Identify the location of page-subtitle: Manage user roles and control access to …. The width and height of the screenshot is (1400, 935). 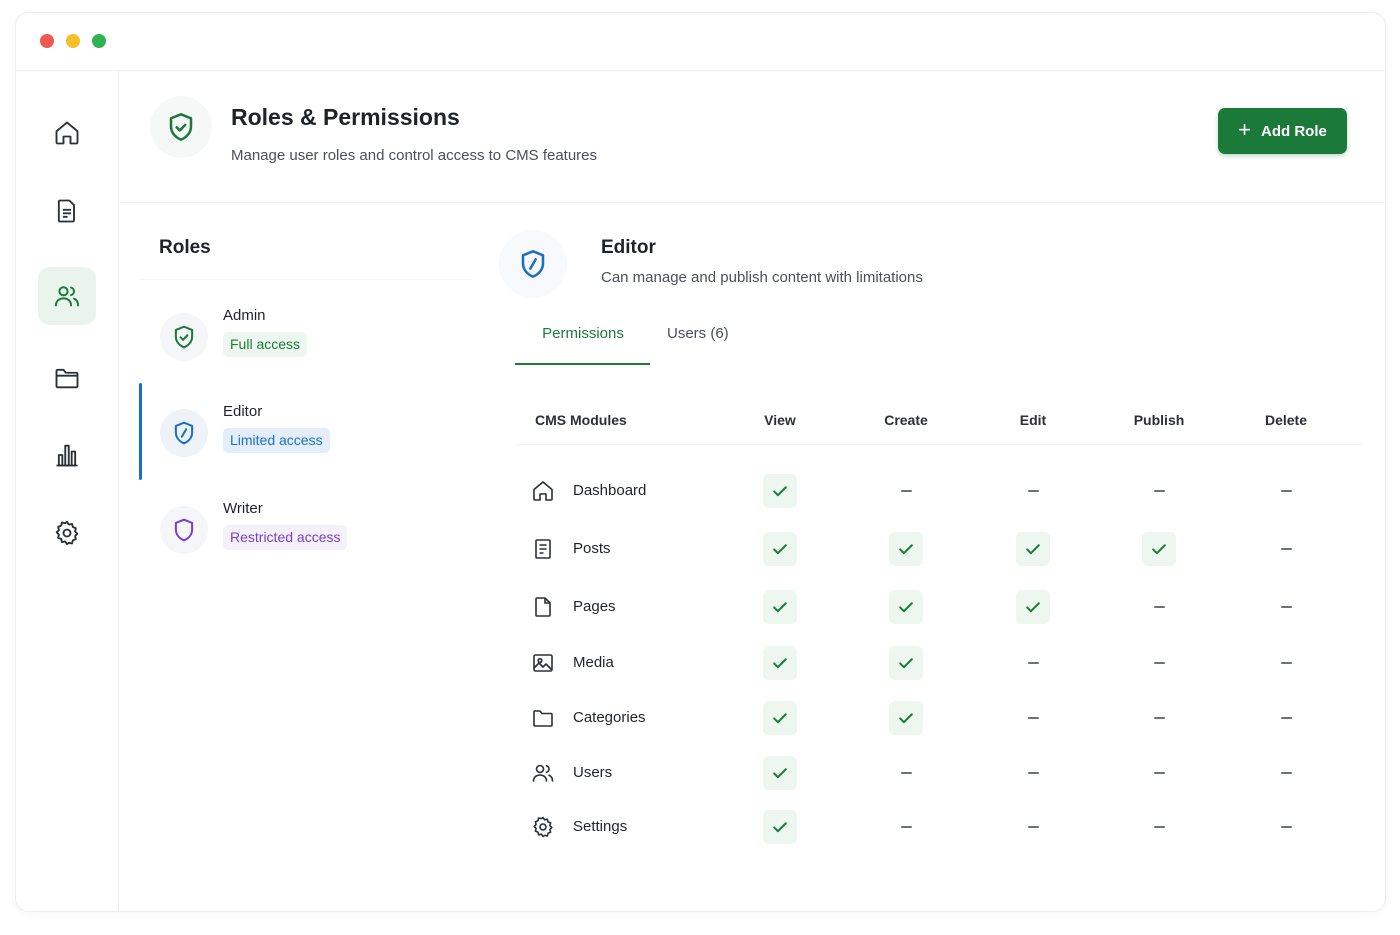
(414, 155).